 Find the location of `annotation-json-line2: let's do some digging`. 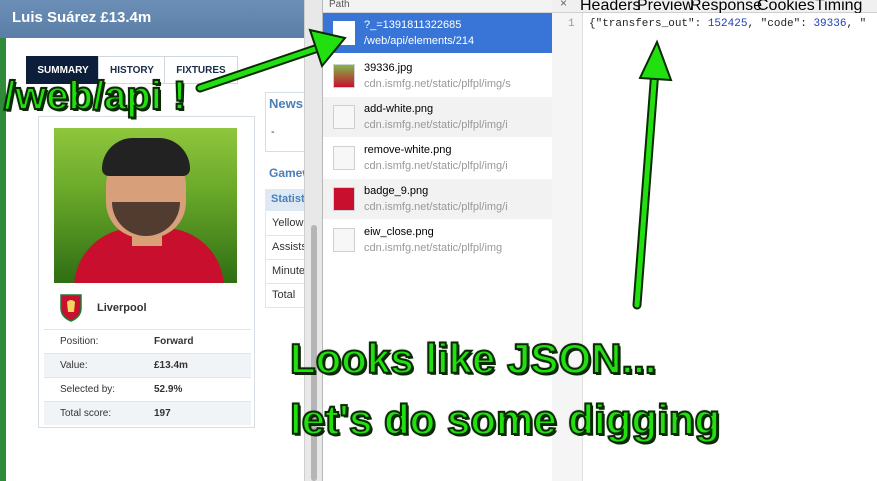

annotation-json-line2: let's do some digging is located at coordinates (505, 419).